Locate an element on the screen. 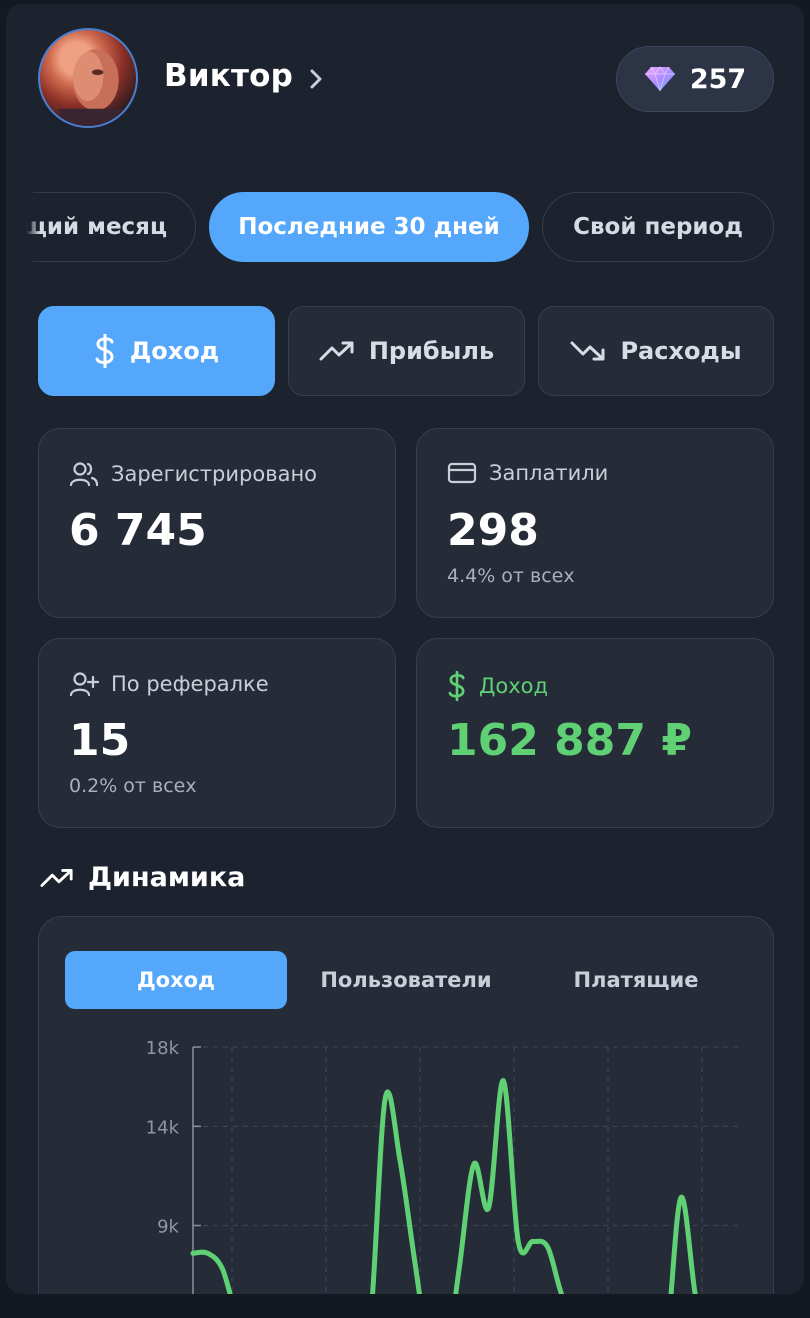  tab-last-30-days: Последние 30 дней is located at coordinates (369, 227).